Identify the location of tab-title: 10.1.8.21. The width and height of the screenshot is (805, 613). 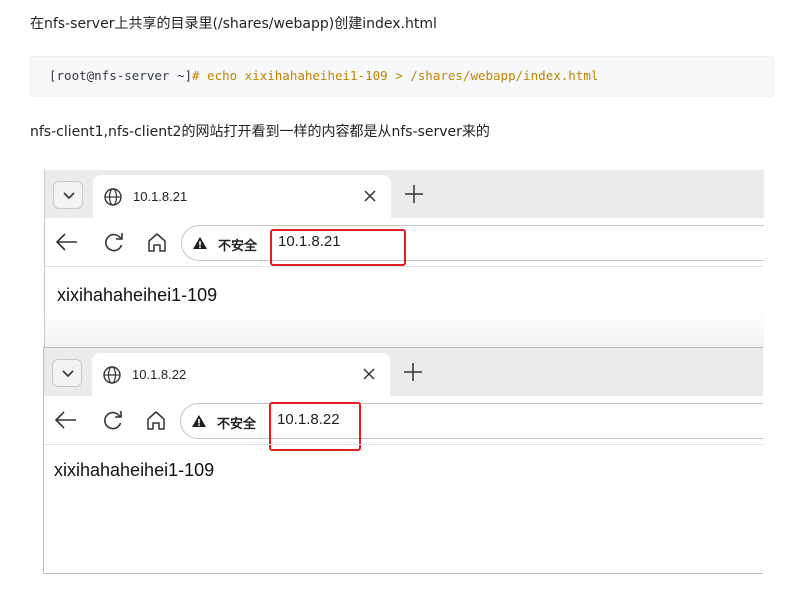
(160, 196).